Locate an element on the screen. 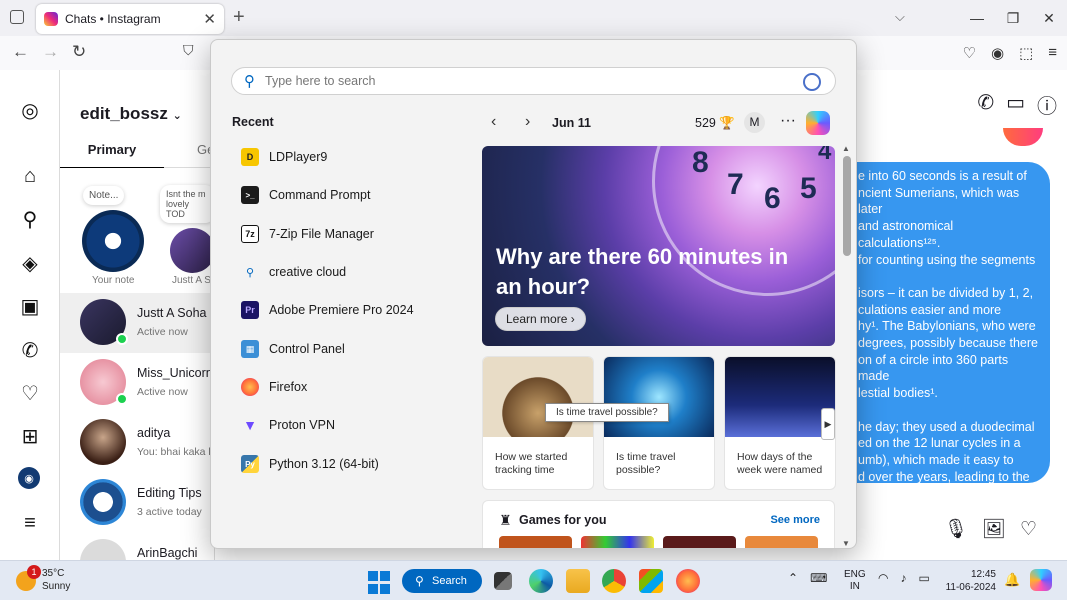 The height and width of the screenshot is (600, 1067). instagram-logo-icon: ◎ is located at coordinates (30, 110).